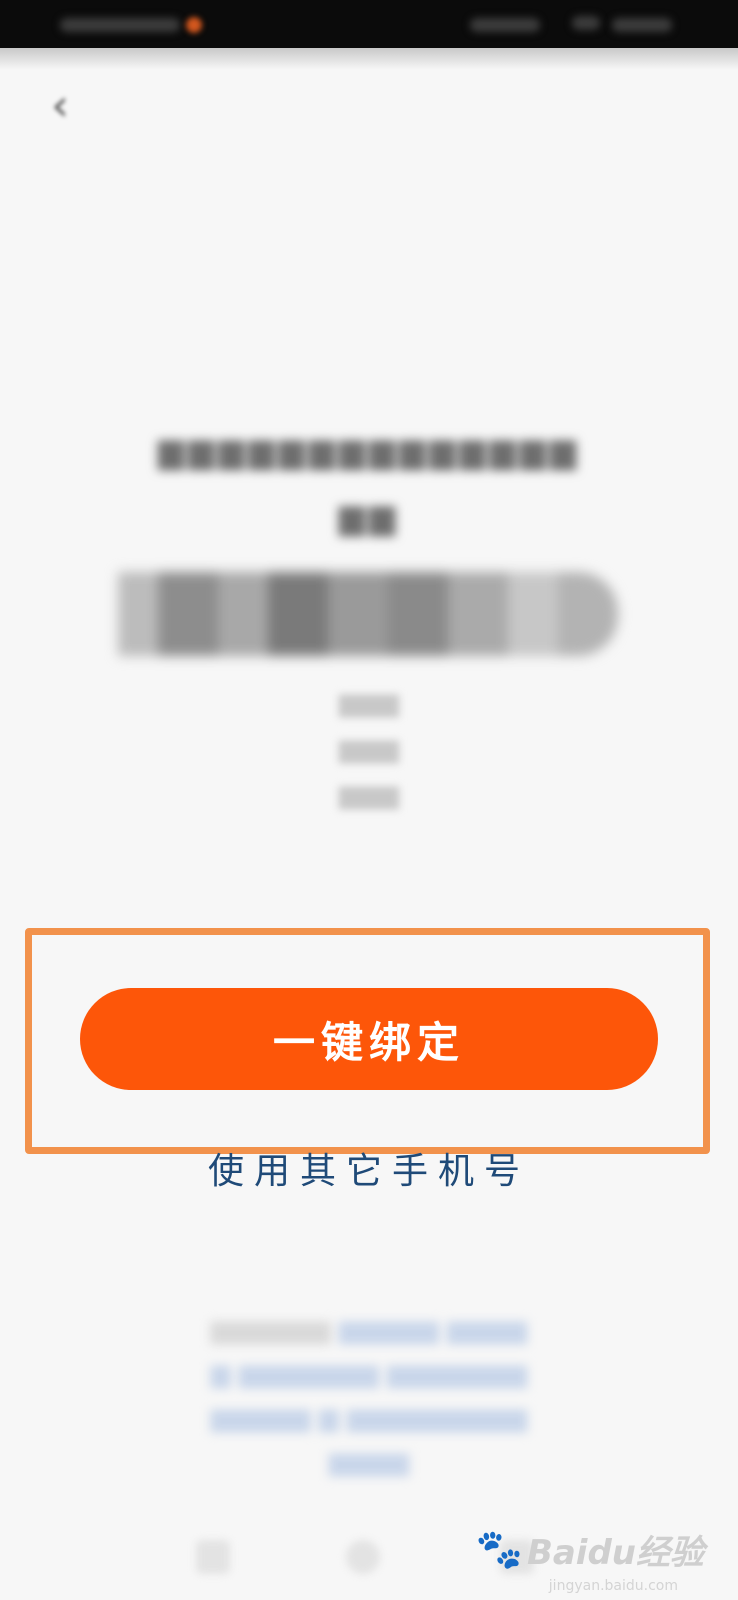  I want to click on blurred-carrier-line-3: ▆▆▆, so click(369, 795).